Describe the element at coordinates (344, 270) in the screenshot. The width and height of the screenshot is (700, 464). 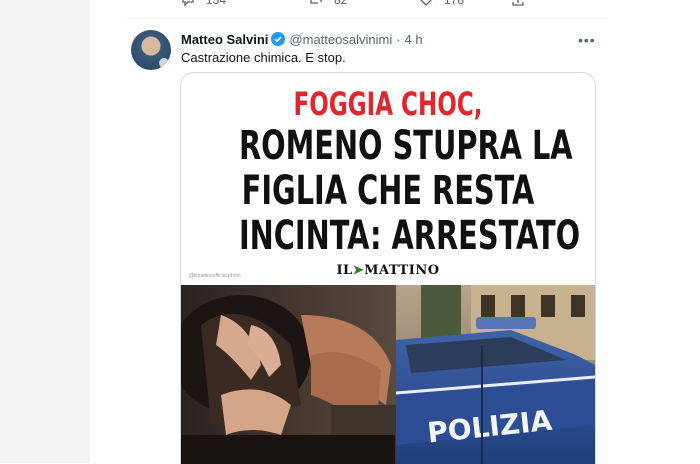
I see `logo-prefix: IL` at that location.